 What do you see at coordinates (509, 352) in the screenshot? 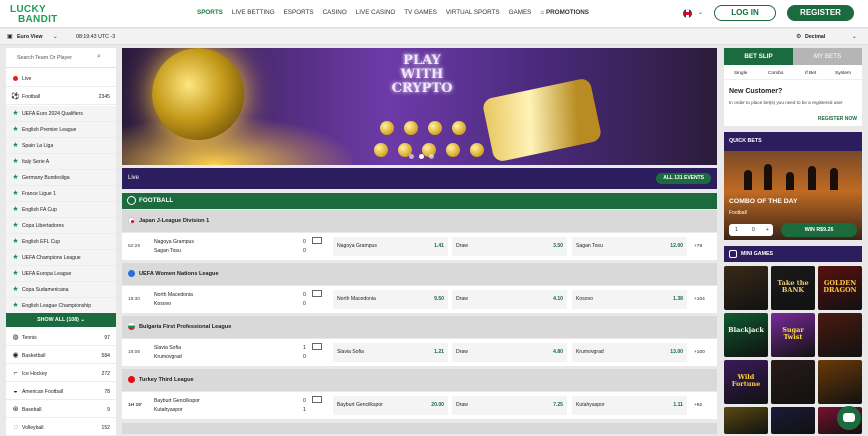
I see `odd-draw-button: Draw 4.80` at bounding box center [509, 352].